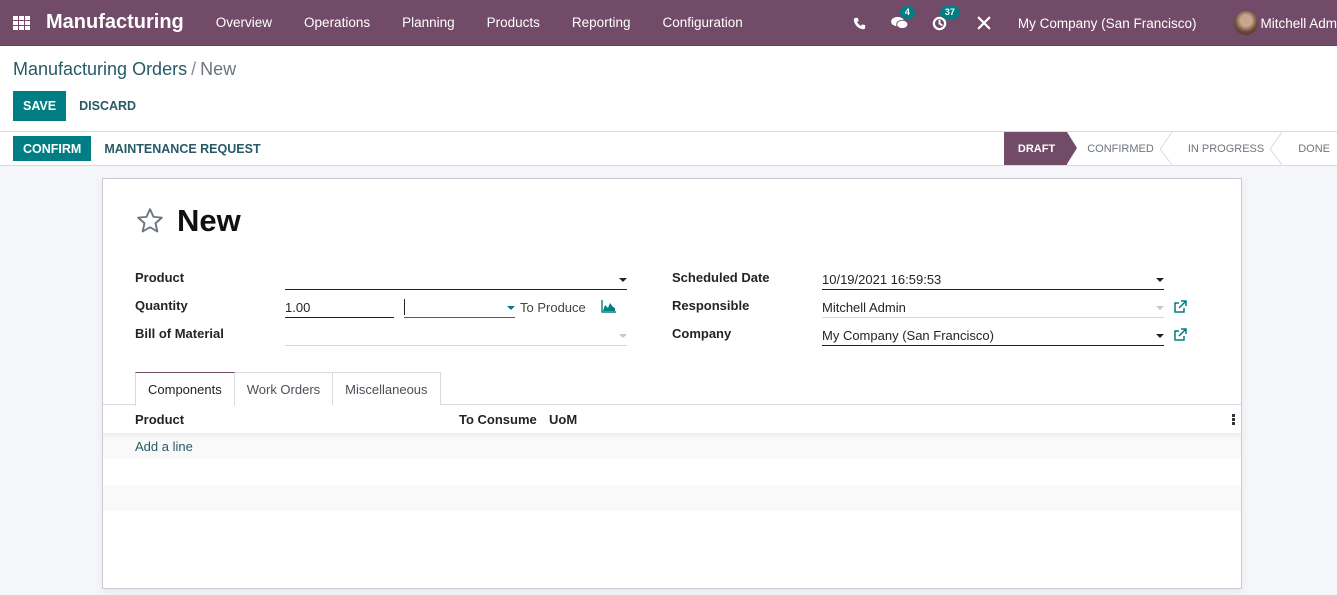 This screenshot has height=595, width=1337. I want to click on tab-components: Components, so click(185, 389).